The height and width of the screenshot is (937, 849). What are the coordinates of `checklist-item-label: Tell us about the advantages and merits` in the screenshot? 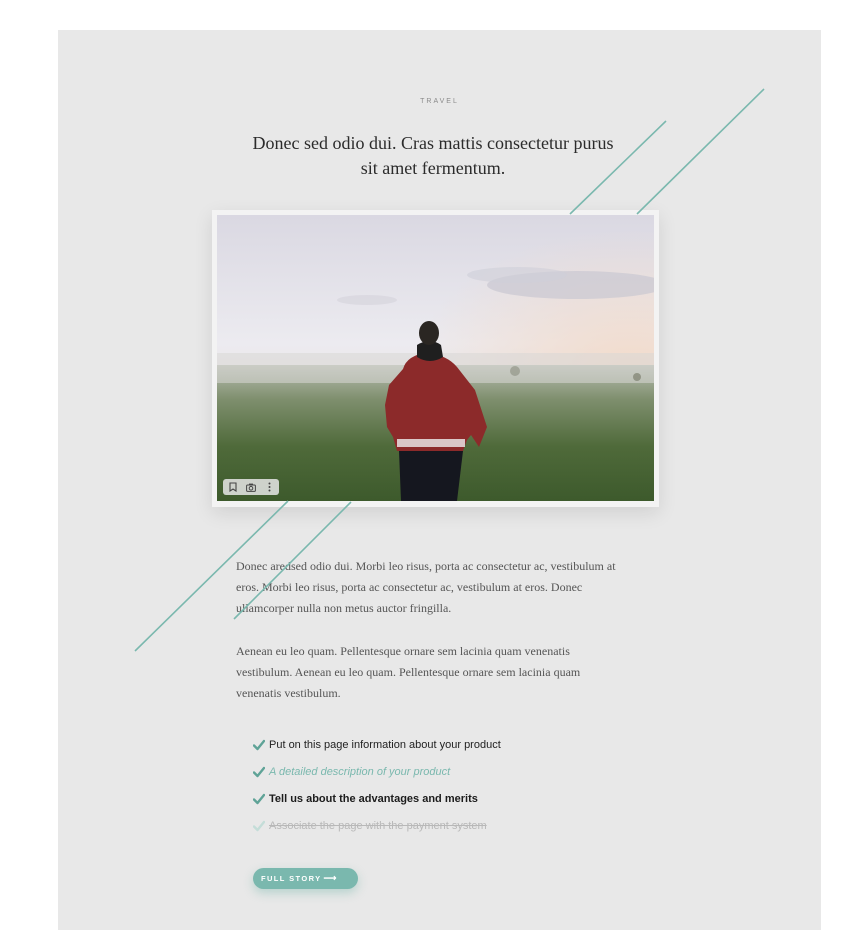 It's located at (373, 798).